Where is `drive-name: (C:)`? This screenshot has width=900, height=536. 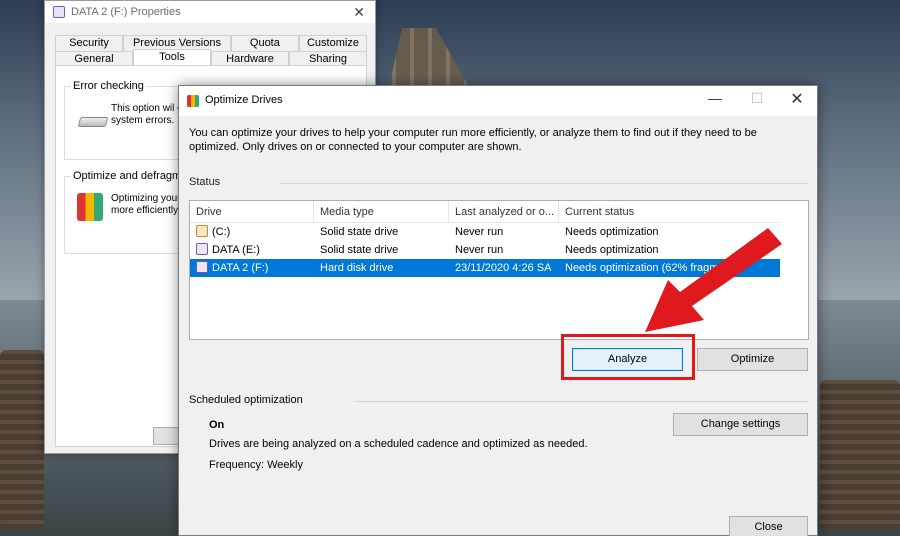
drive-name: (C:) is located at coordinates (221, 232).